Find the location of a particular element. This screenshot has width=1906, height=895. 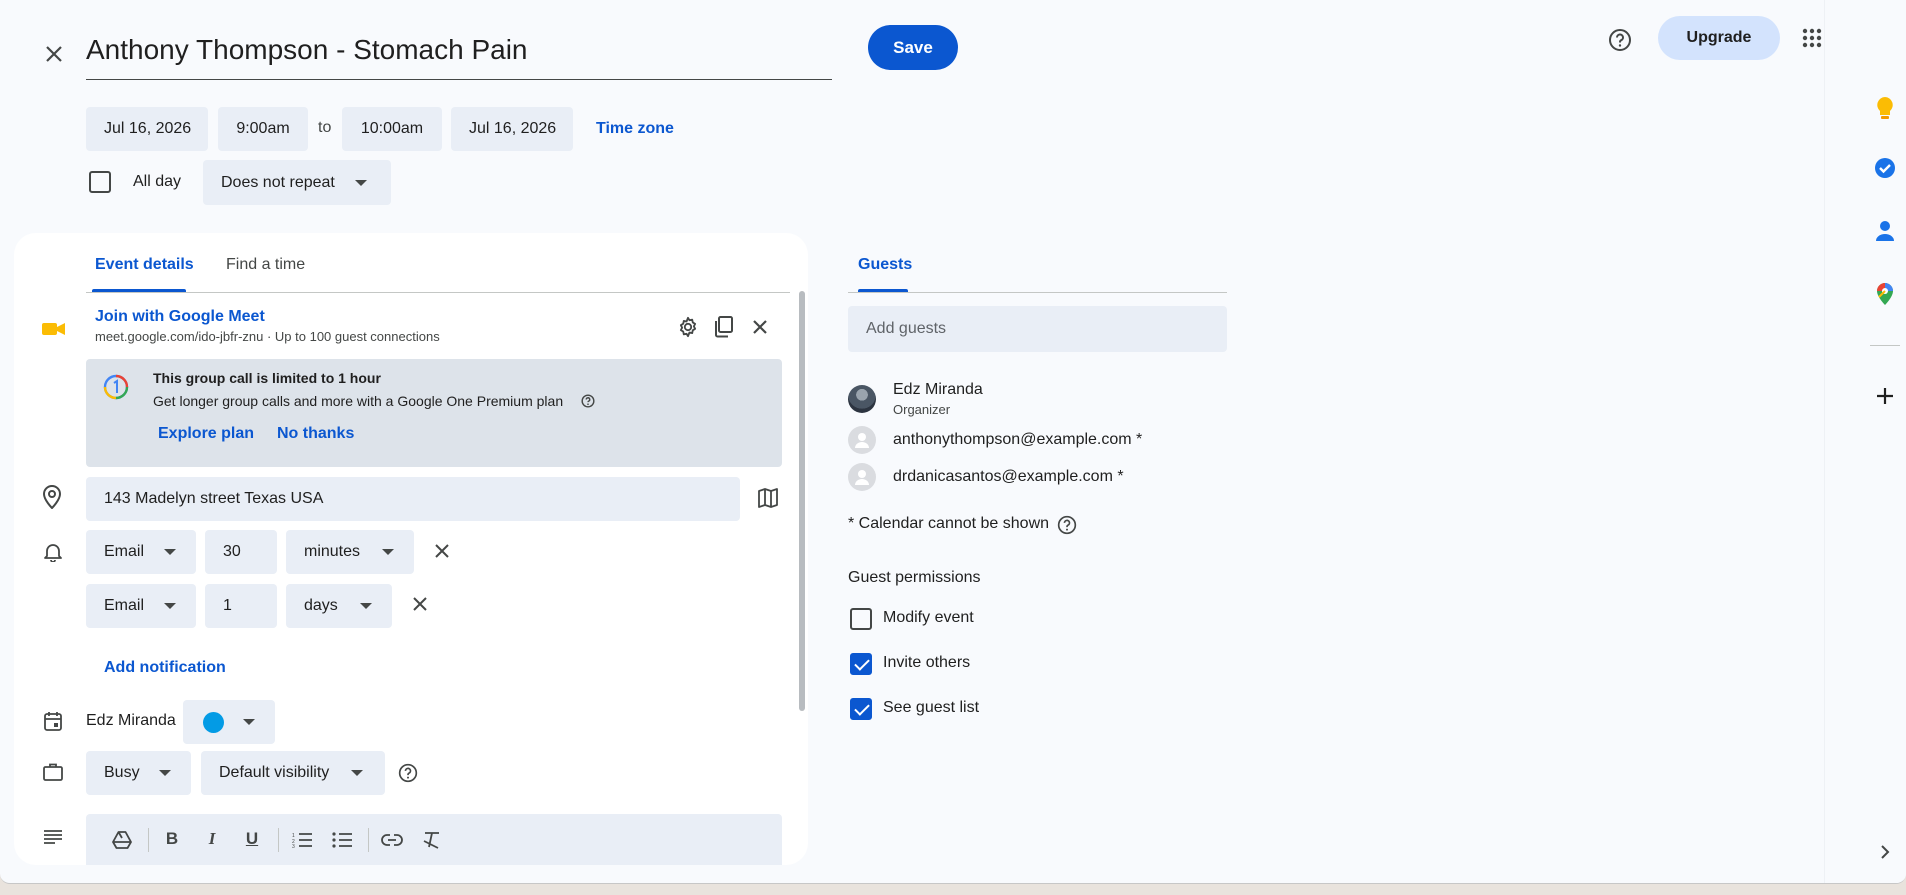

repeat-value: Does not repeat is located at coordinates (278, 182).